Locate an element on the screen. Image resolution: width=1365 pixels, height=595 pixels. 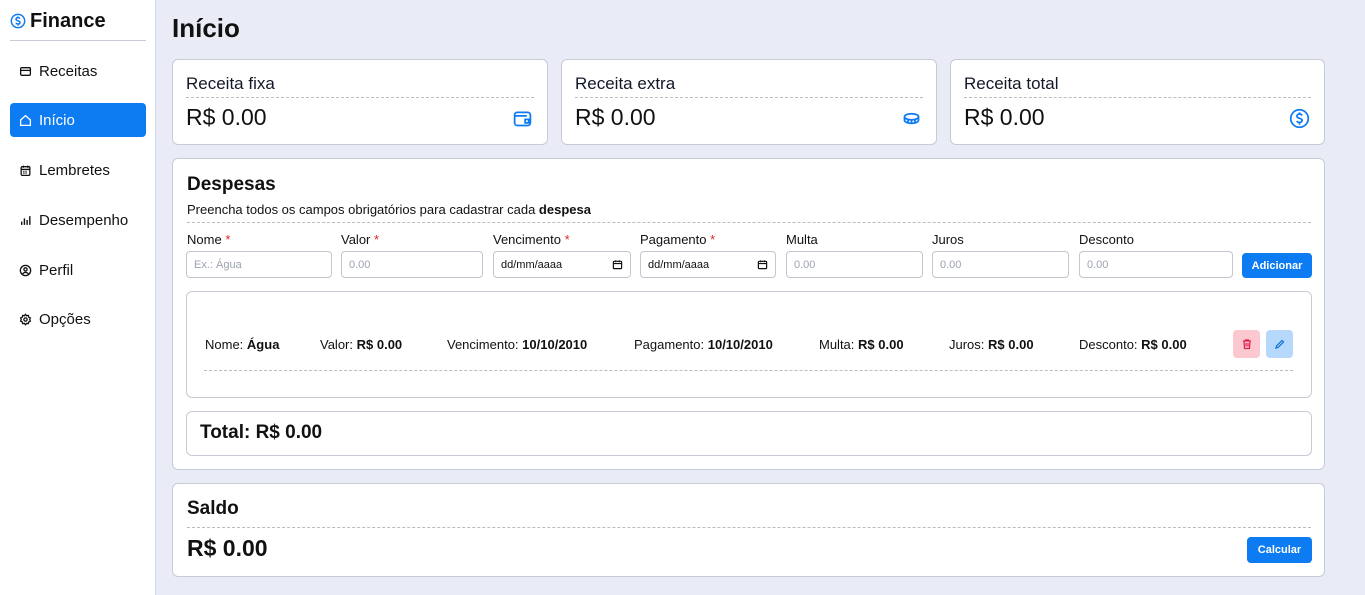
expense-interest: Juros: R$ 0.00 is located at coordinates (991, 344).